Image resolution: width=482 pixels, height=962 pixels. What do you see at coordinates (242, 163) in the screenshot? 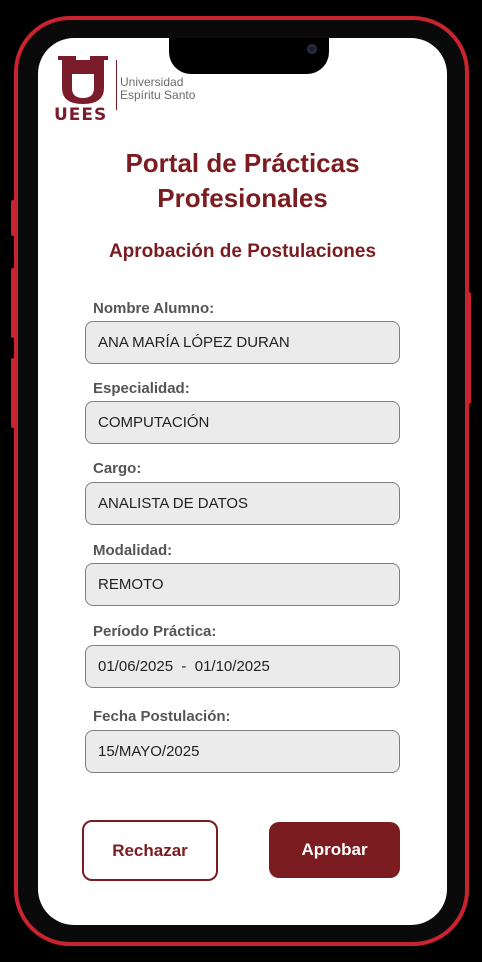
I see `page-title-line1: Portal de Prácticas` at bounding box center [242, 163].